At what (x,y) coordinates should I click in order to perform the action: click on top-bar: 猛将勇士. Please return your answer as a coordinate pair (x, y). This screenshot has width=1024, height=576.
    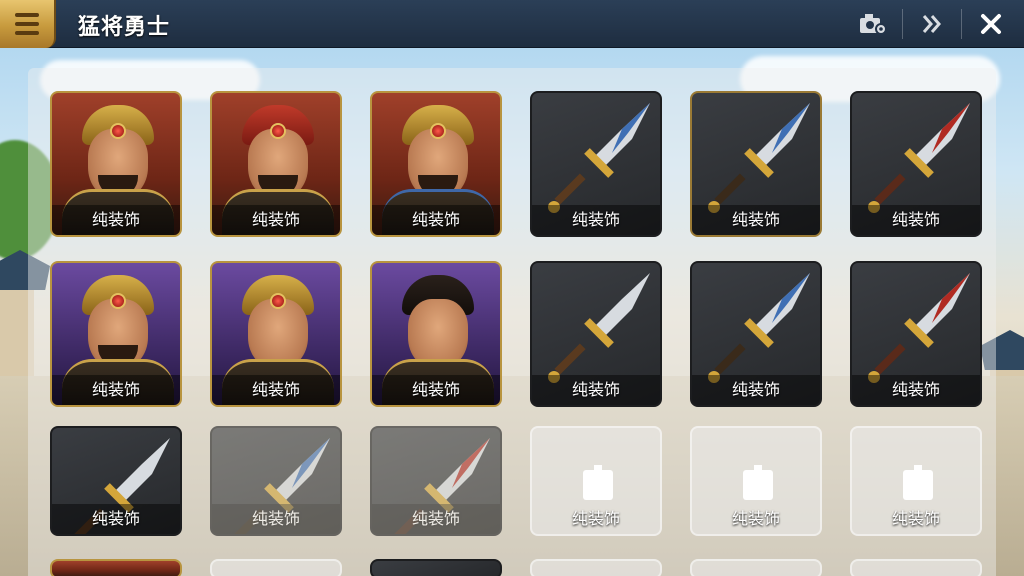
    Looking at the image, I should click on (512, 24).